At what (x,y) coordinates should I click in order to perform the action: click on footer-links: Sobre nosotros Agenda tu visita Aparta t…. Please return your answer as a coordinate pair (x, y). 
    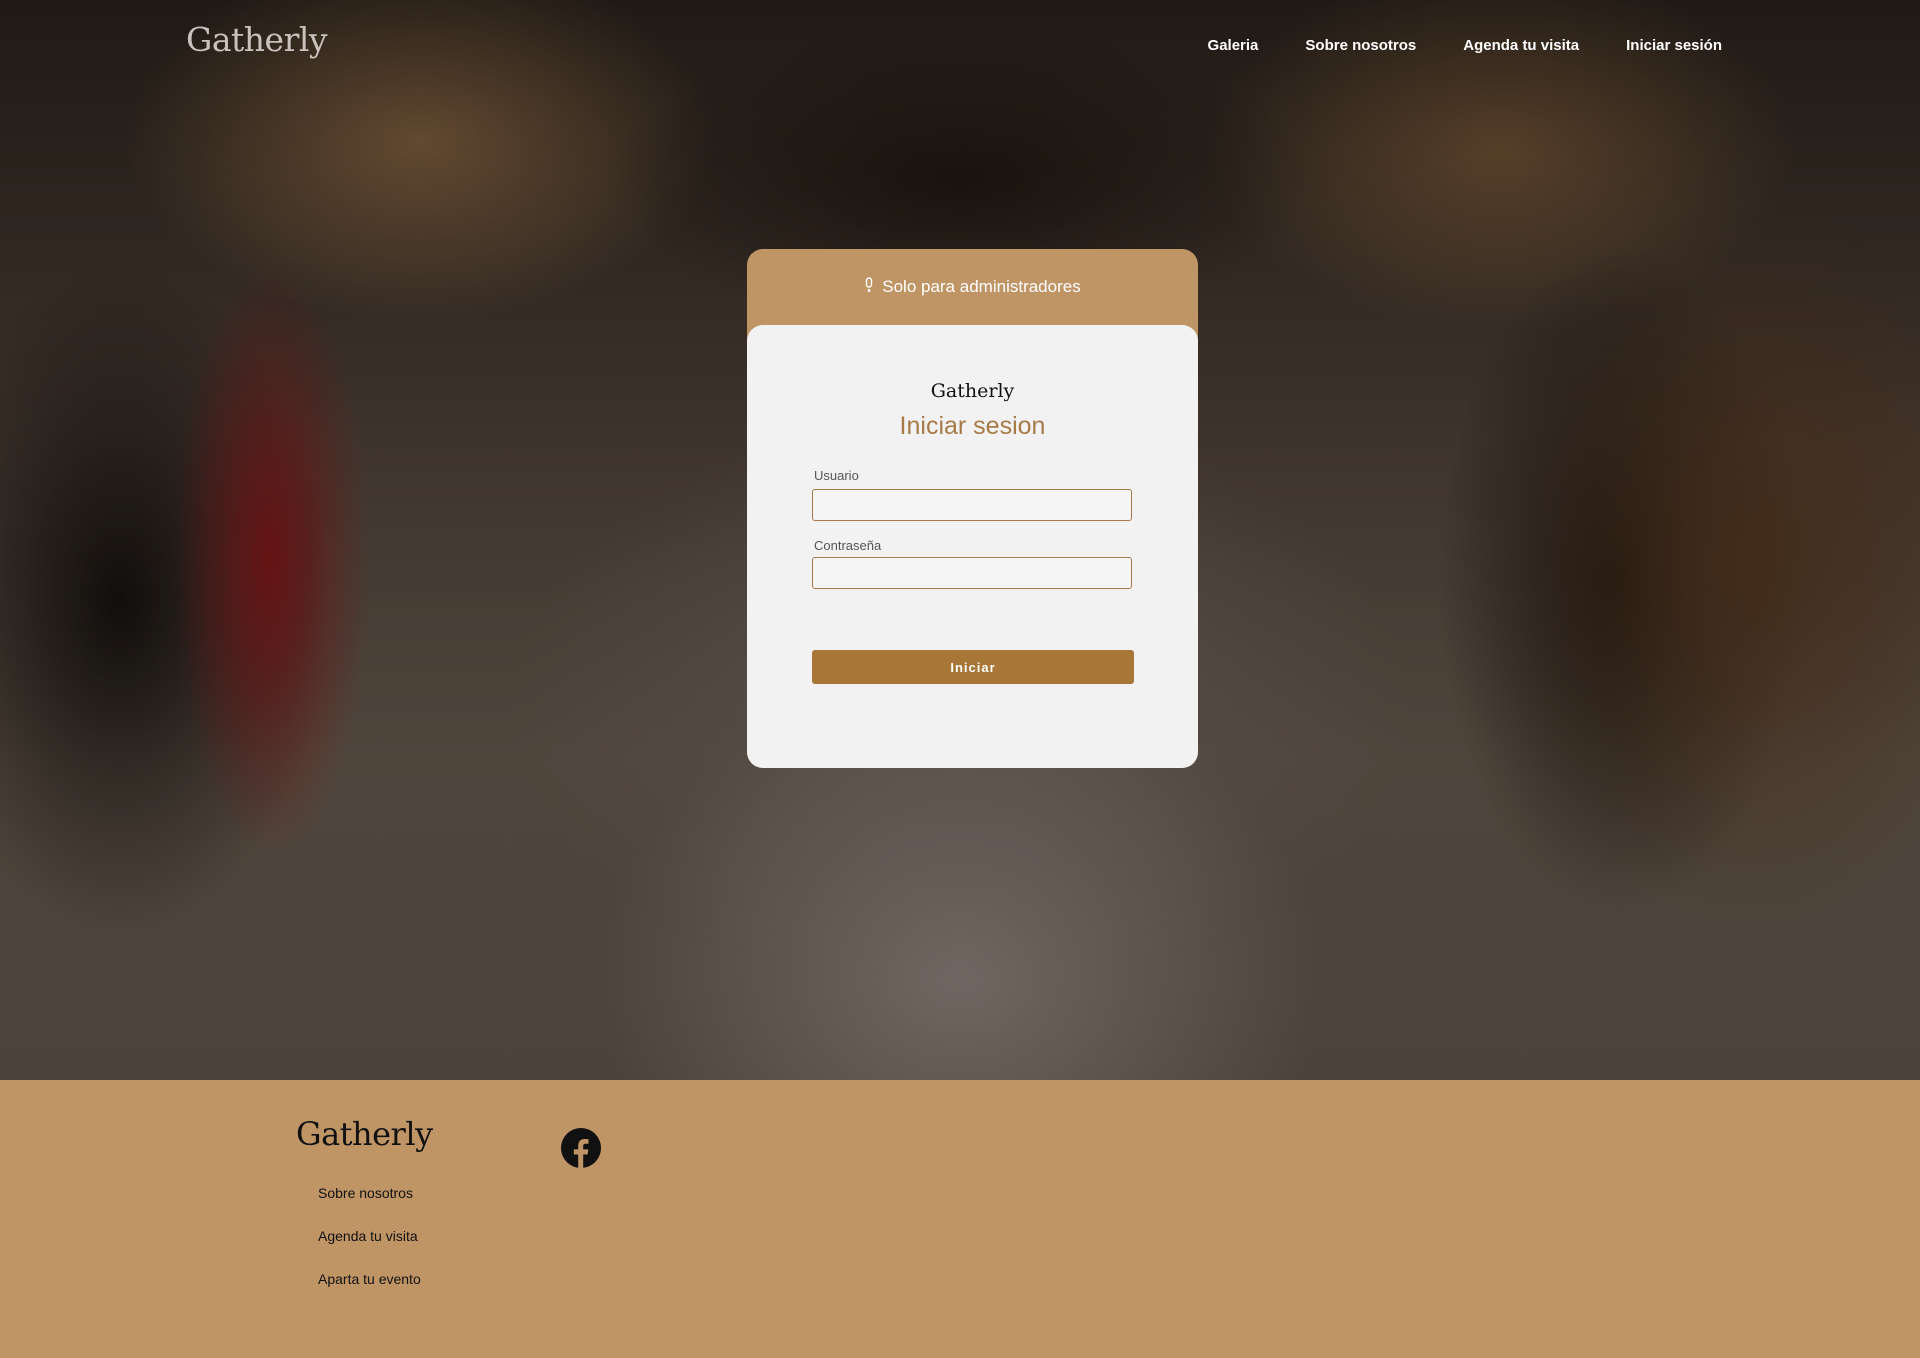
    Looking at the image, I should click on (369, 1249).